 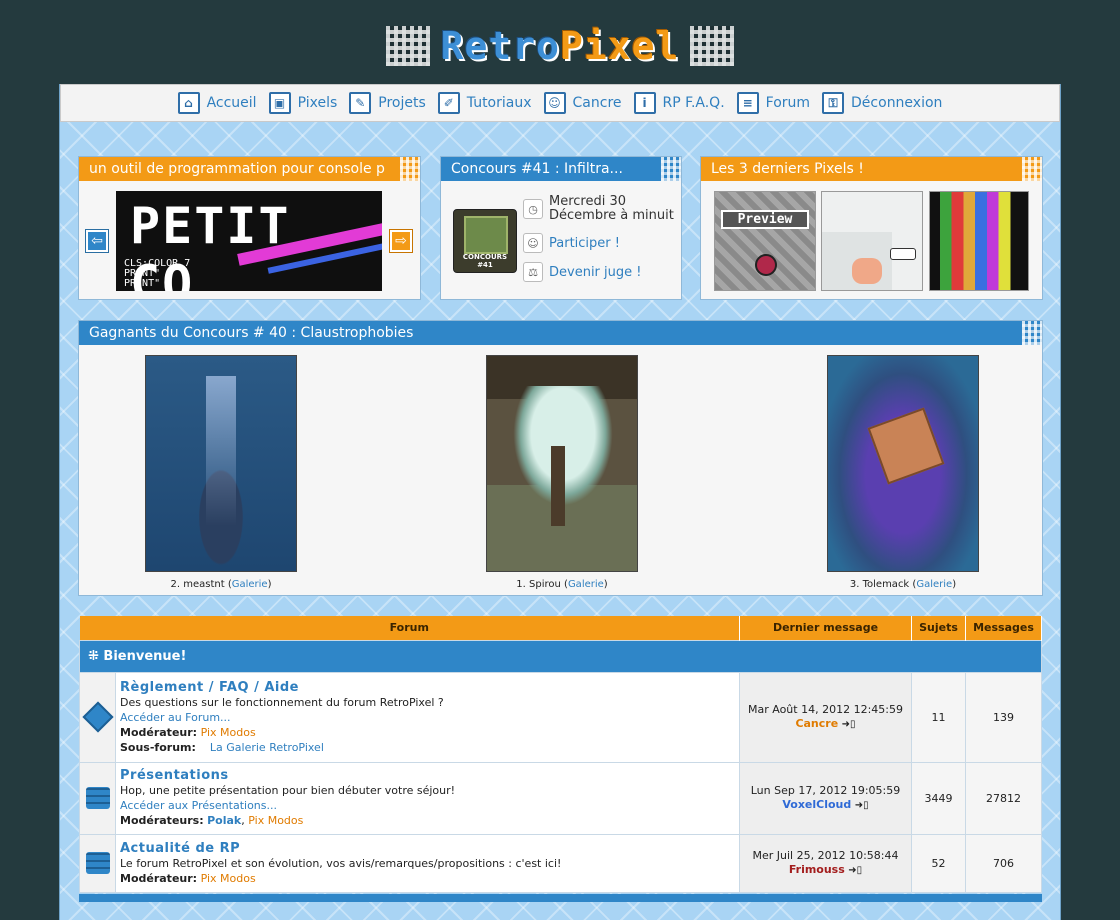 I want to click on last-post-date: Lun Sep 17, 2012 19:05:59, so click(x=825, y=790).